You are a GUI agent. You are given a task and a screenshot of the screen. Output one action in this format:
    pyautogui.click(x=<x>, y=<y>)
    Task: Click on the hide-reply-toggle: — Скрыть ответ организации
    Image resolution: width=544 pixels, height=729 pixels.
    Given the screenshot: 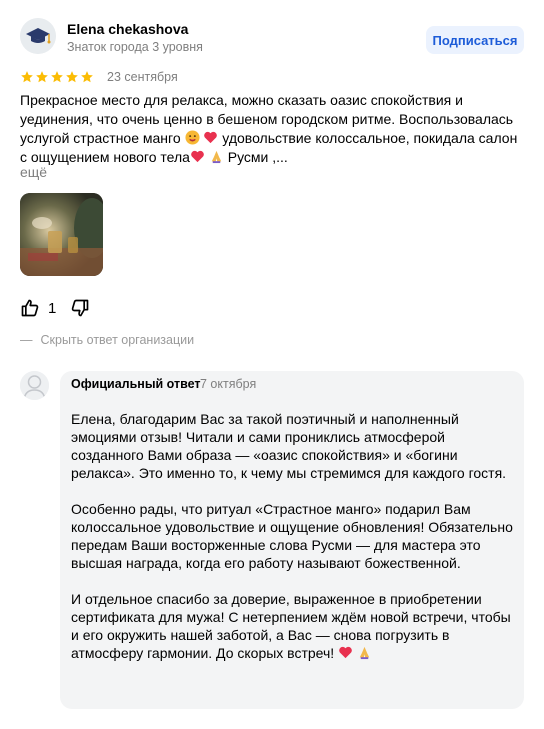 What is the action you would take?
    pyautogui.click(x=107, y=340)
    